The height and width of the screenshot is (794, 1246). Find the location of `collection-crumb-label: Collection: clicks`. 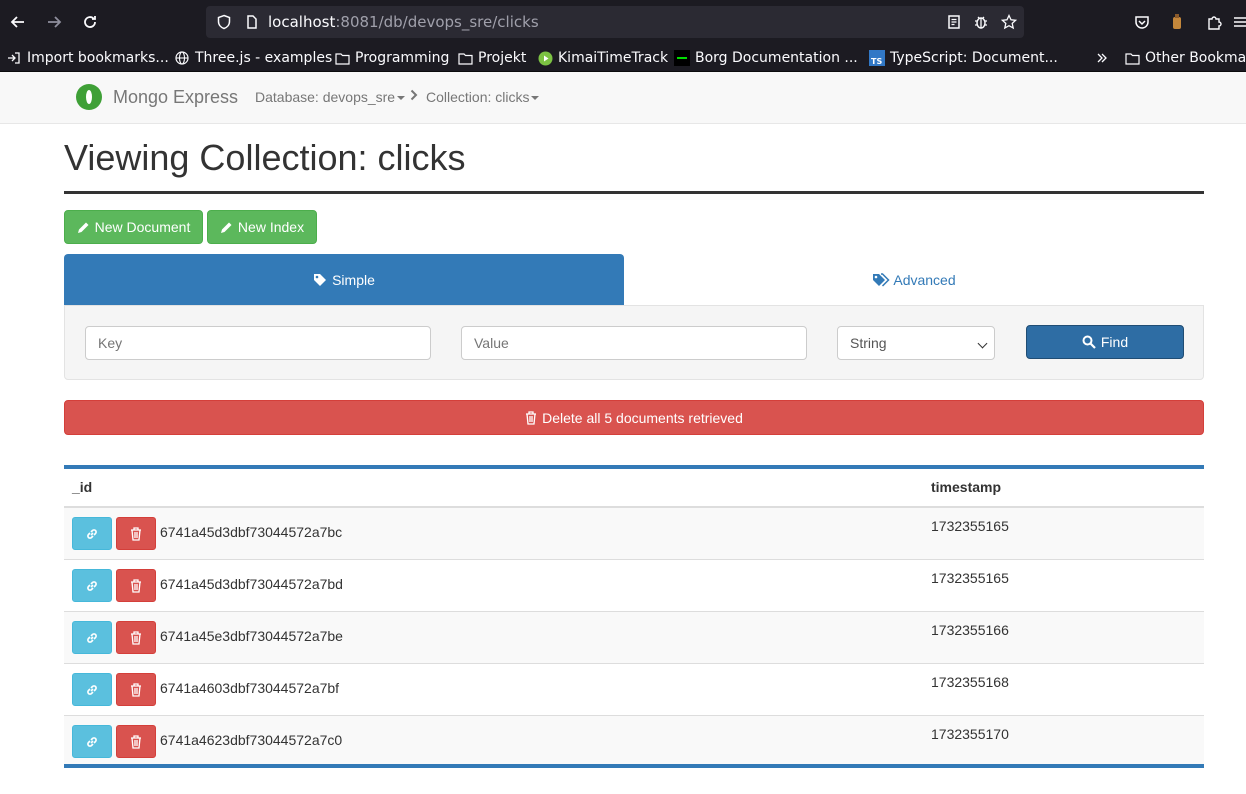

collection-crumb-label: Collection: clicks is located at coordinates (478, 97).